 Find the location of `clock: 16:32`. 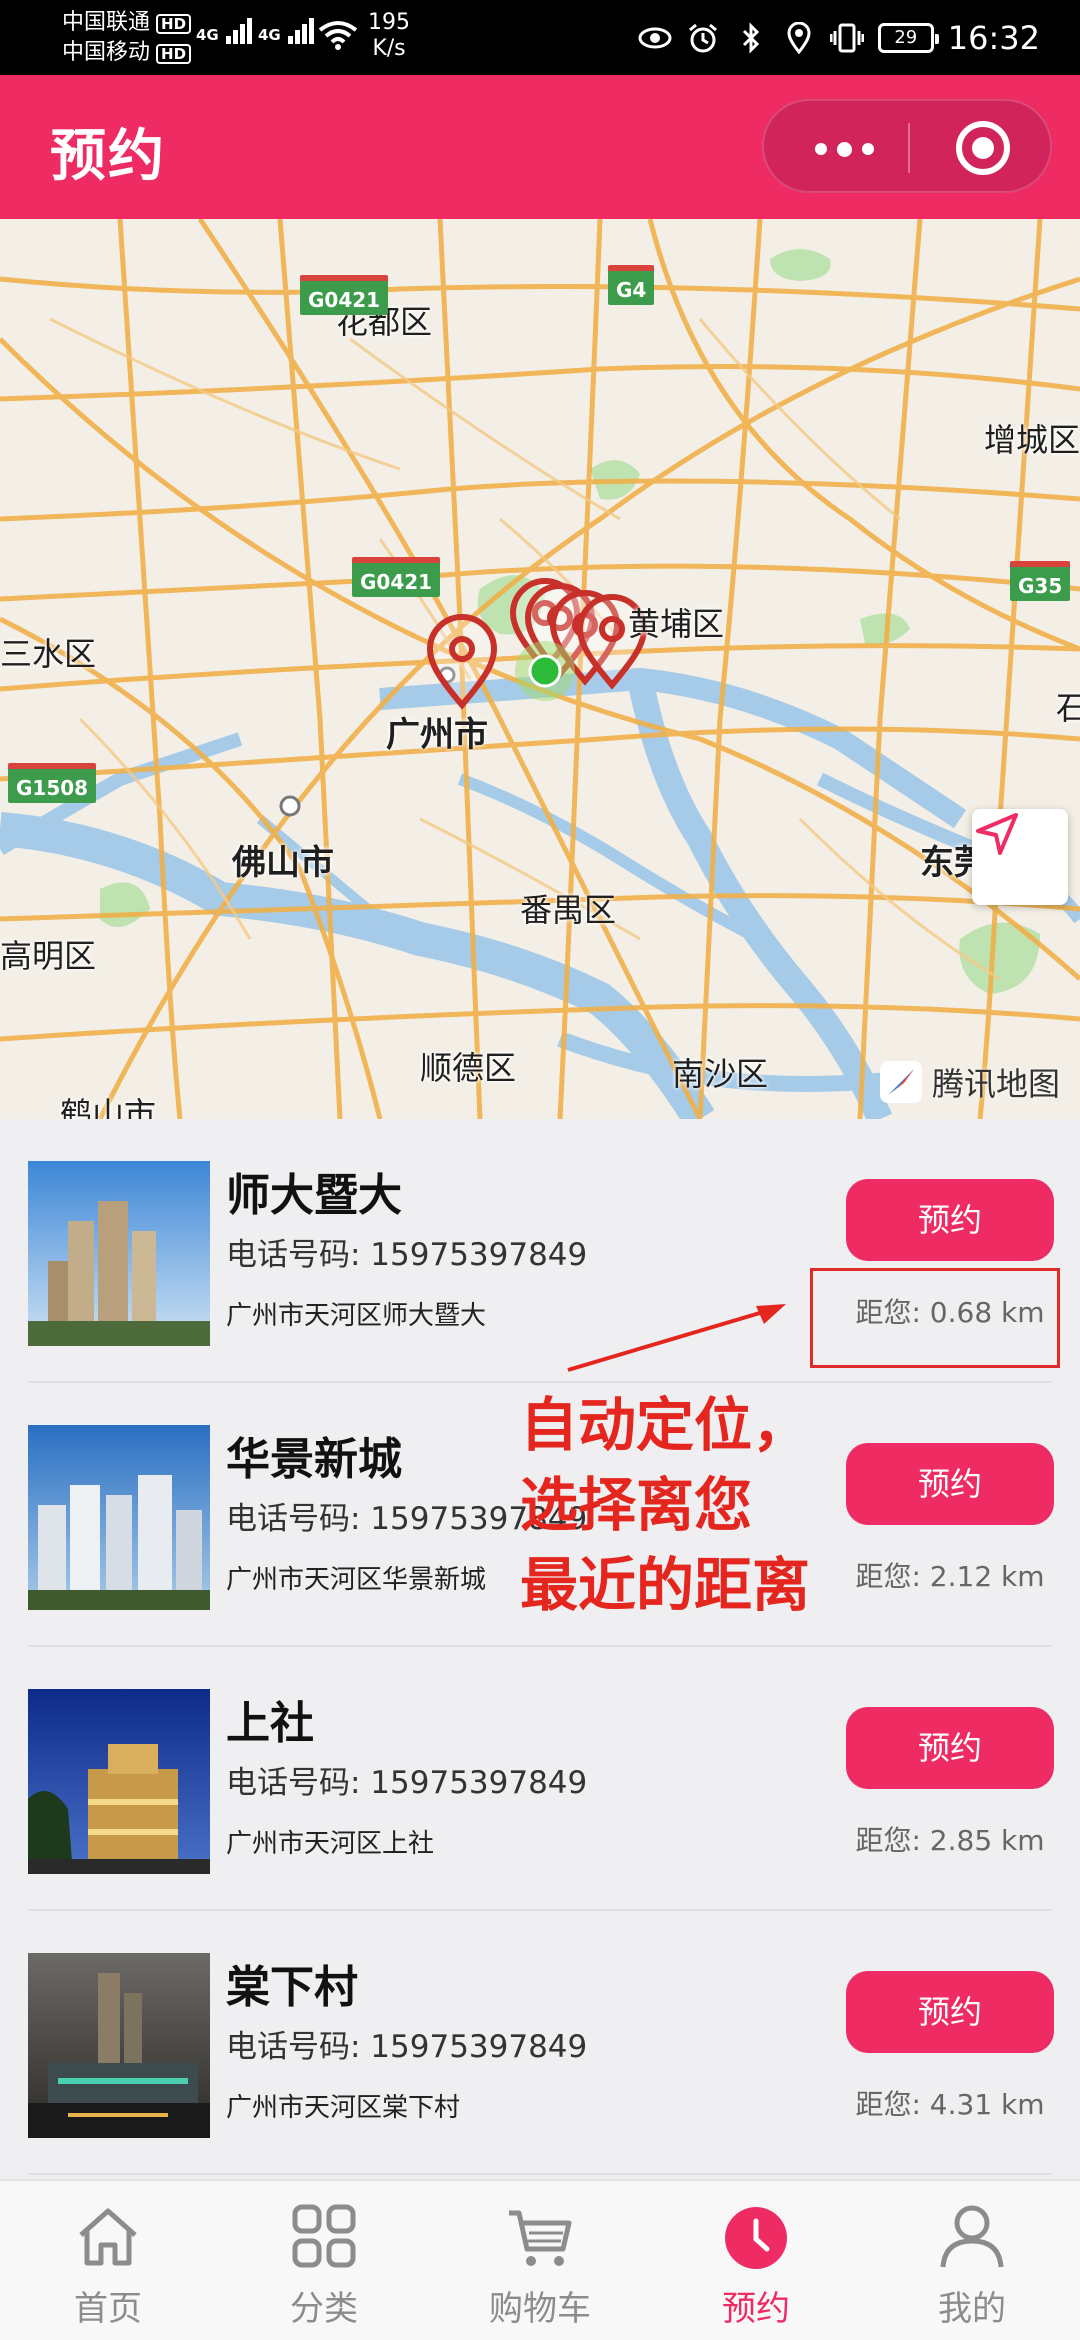

clock: 16:32 is located at coordinates (993, 38).